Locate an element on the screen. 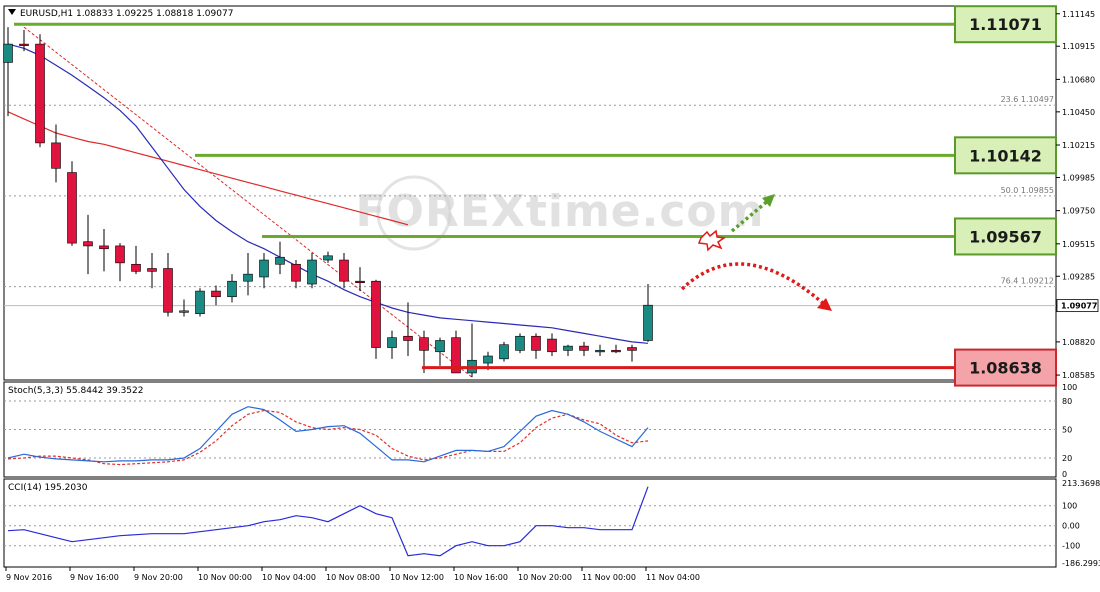 The width and height of the screenshot is (1100, 592). x-tick-label: 11 Nov 00:00 is located at coordinates (609, 577).